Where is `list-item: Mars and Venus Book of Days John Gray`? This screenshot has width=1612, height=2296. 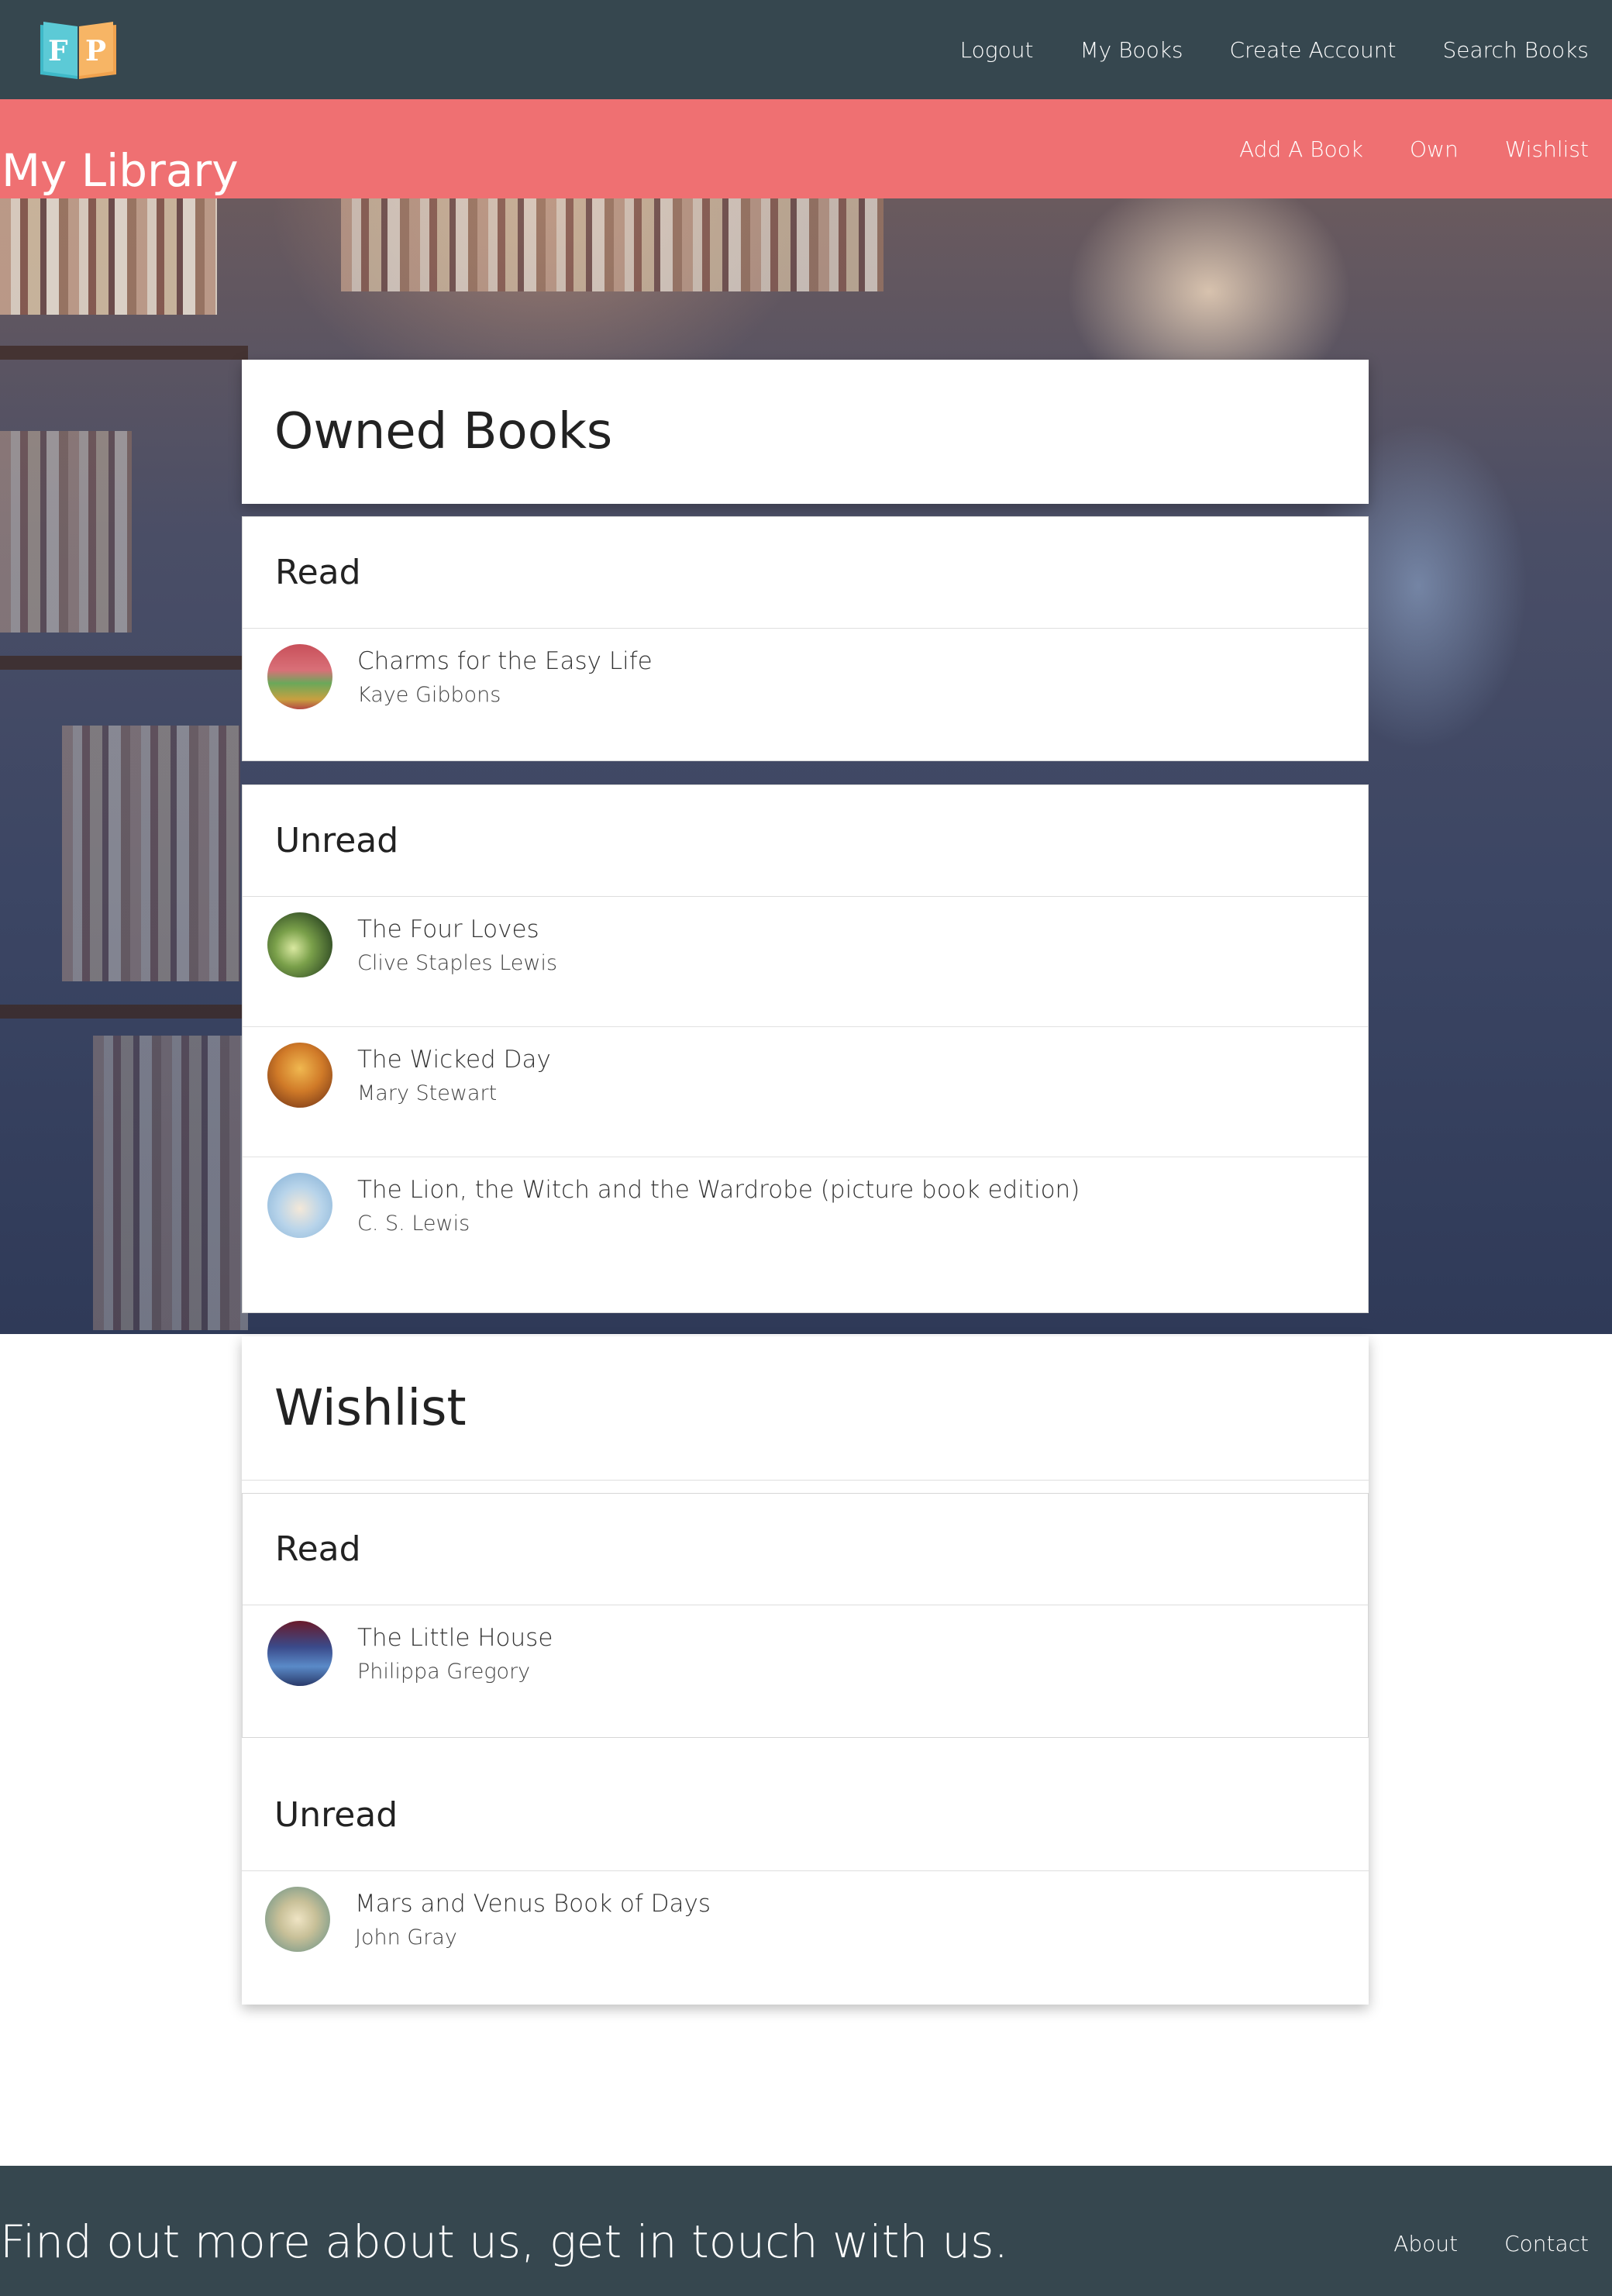 list-item: Mars and Venus Book of Days John Gray is located at coordinates (805, 1936).